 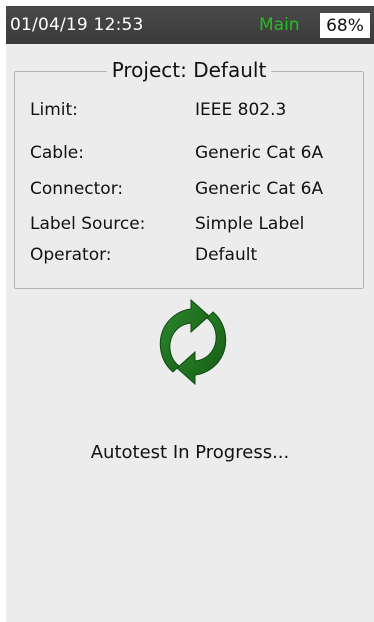 What do you see at coordinates (88, 224) in the screenshot?
I see `label-source-label: Label Source:` at bounding box center [88, 224].